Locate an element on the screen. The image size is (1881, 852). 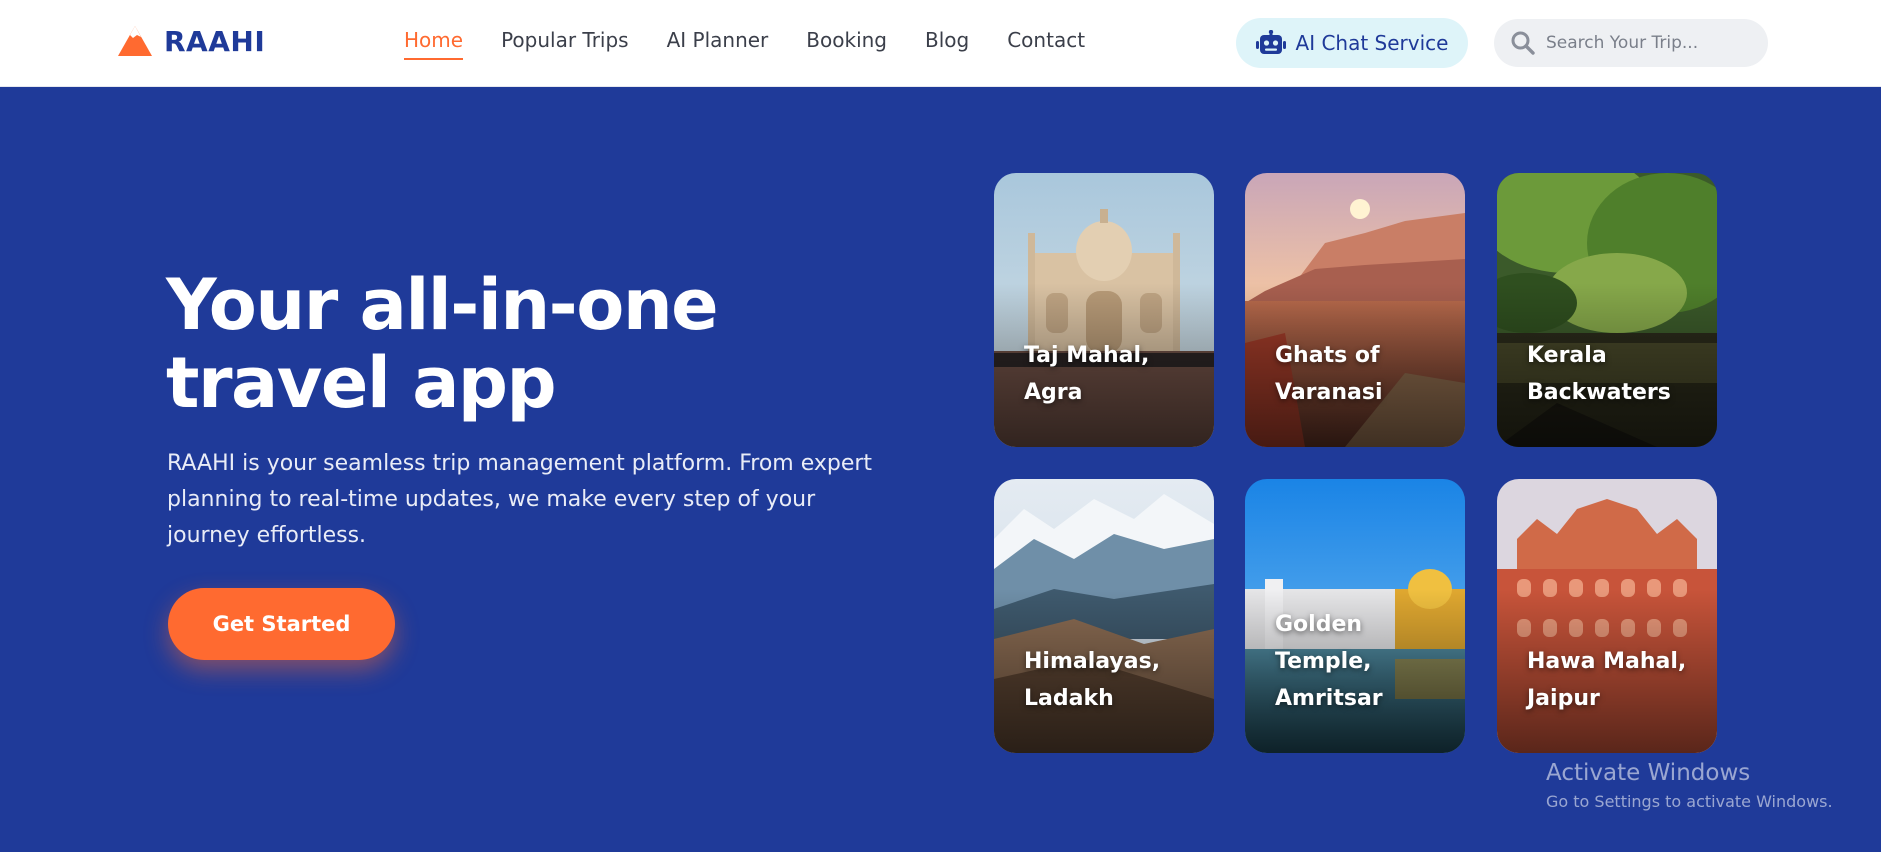
ai-chat-button: AI Chat Service is located at coordinates (1352, 43).